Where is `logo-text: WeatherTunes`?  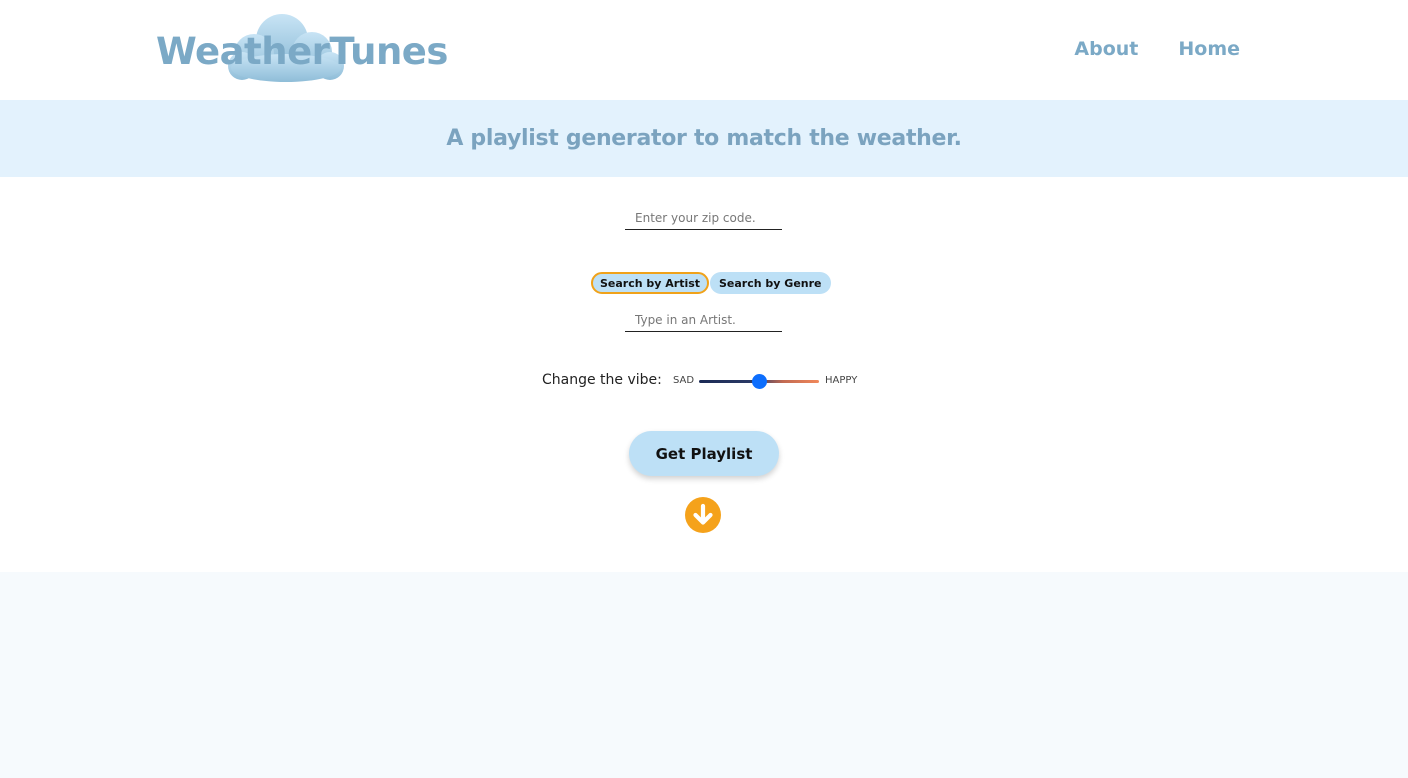
logo-text: WeatherTunes is located at coordinates (302, 51).